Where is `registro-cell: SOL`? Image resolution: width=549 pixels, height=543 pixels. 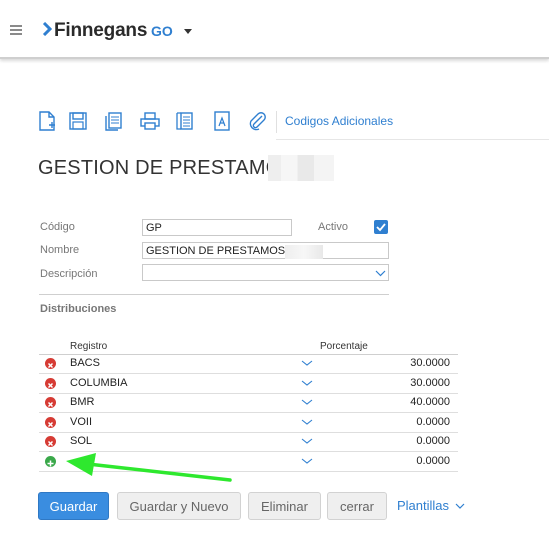 registro-cell: SOL is located at coordinates (81, 441).